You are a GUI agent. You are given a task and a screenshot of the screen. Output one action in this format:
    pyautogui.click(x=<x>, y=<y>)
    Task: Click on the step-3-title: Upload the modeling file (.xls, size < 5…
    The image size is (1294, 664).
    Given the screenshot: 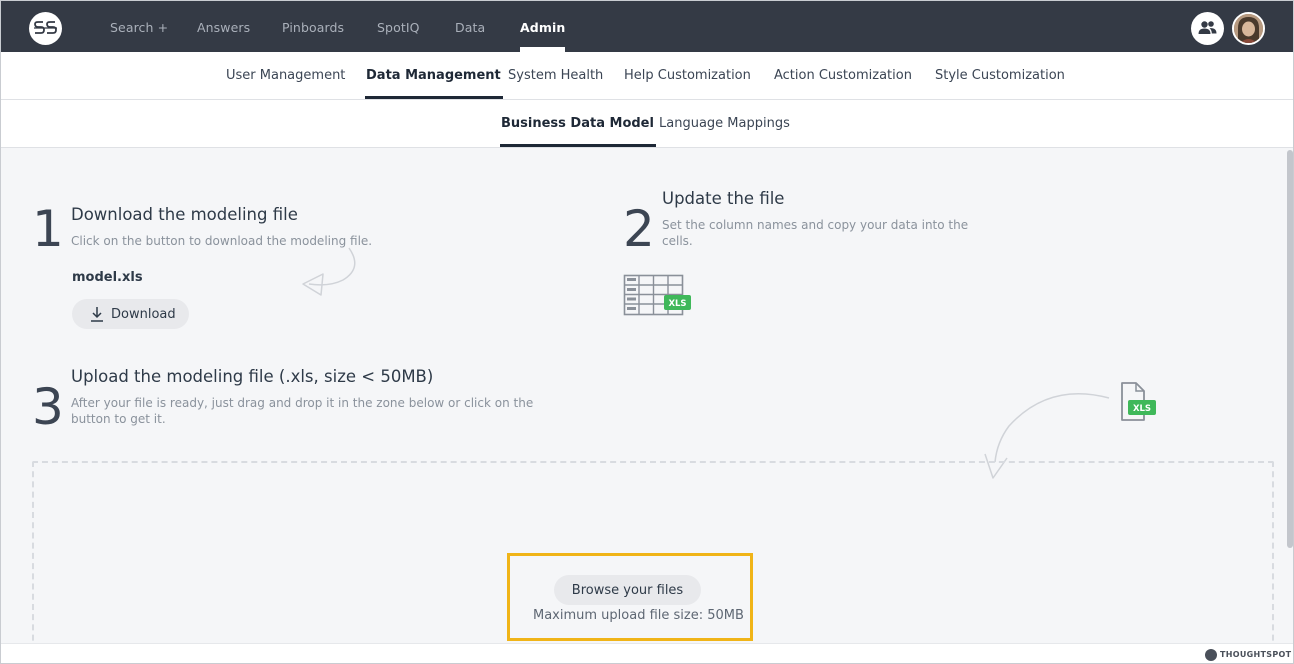 What is the action you would take?
    pyautogui.click(x=252, y=376)
    